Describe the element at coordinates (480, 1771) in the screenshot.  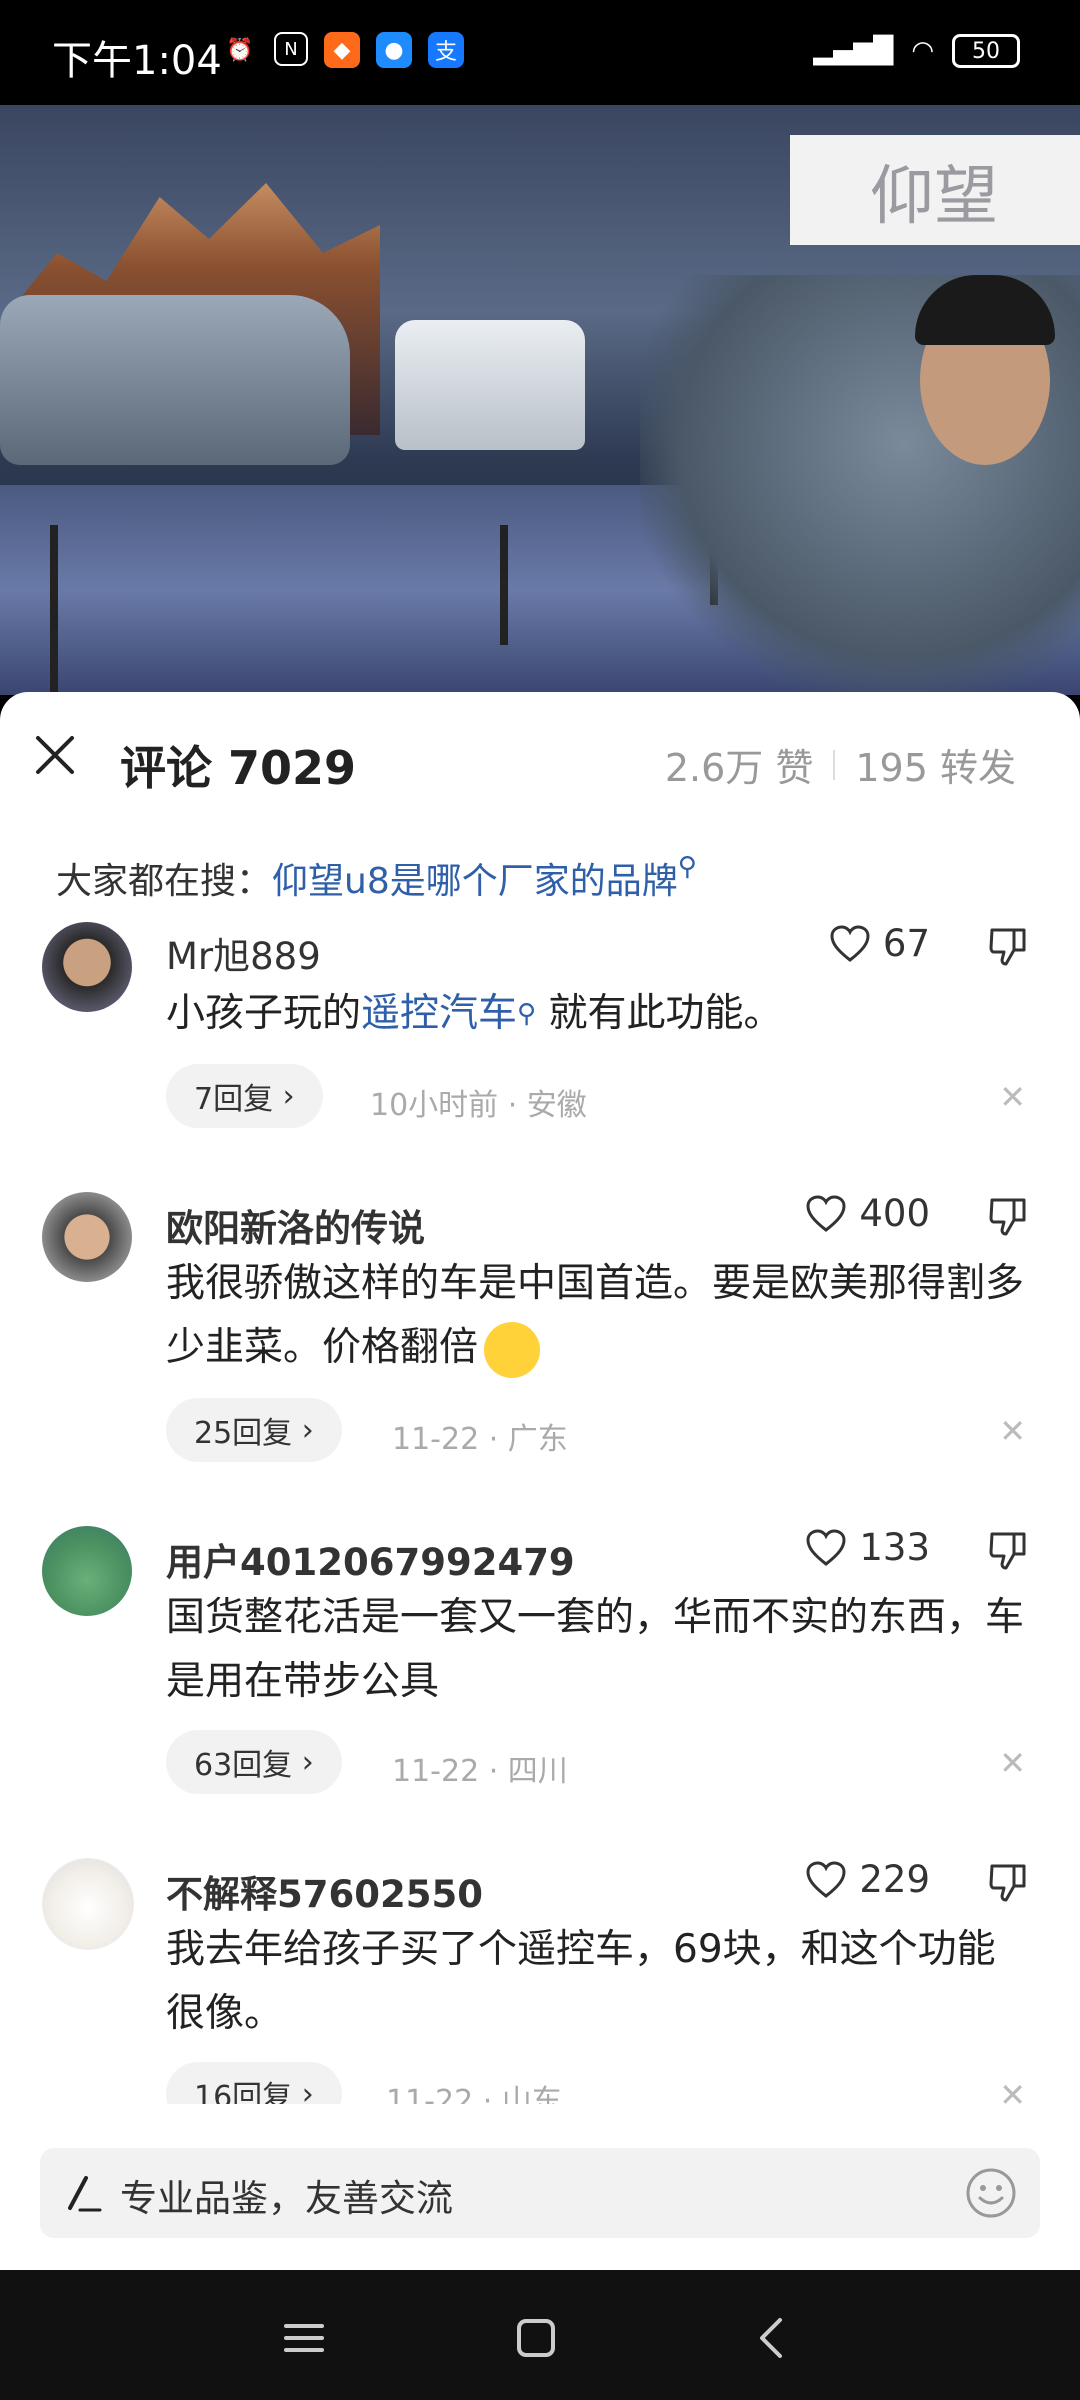
I see `comment-meta: 11-22 · 四川` at that location.